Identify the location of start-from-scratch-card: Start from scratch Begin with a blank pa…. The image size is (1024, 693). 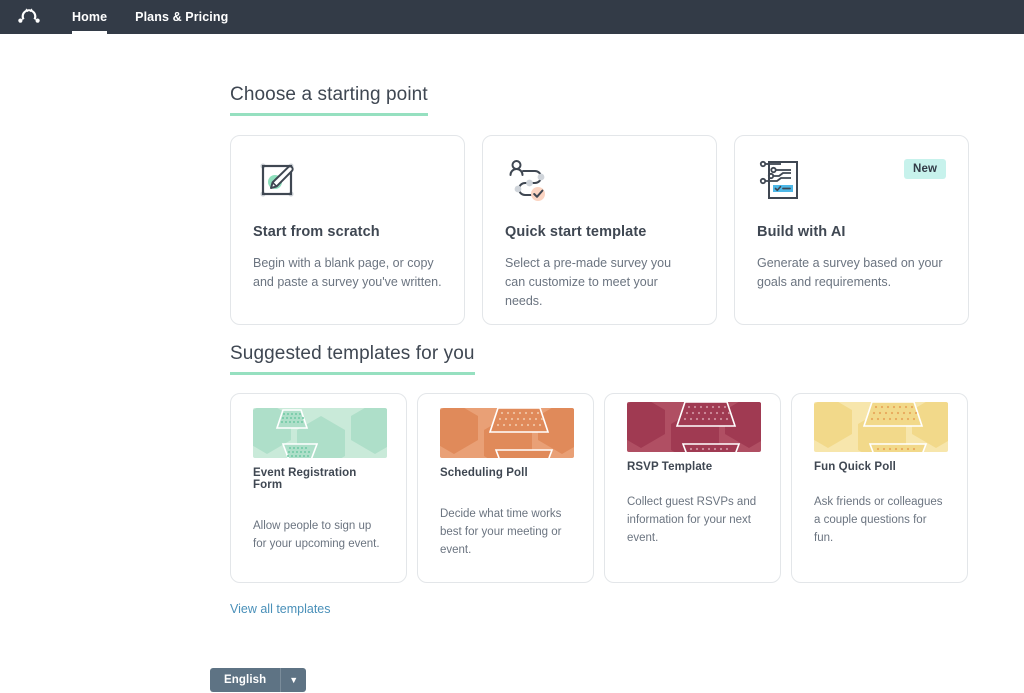
(347, 230).